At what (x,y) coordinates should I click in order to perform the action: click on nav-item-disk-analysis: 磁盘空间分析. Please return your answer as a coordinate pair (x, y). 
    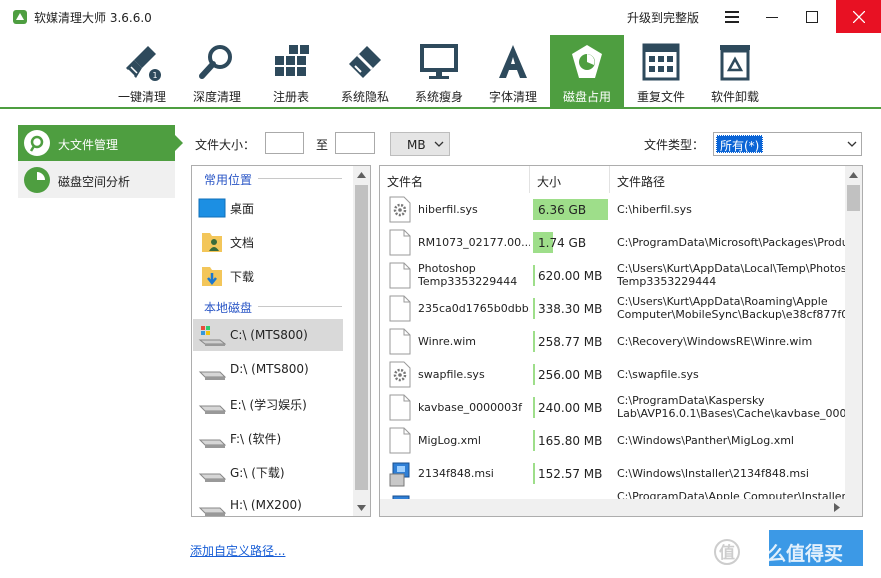
    Looking at the image, I should click on (96, 180).